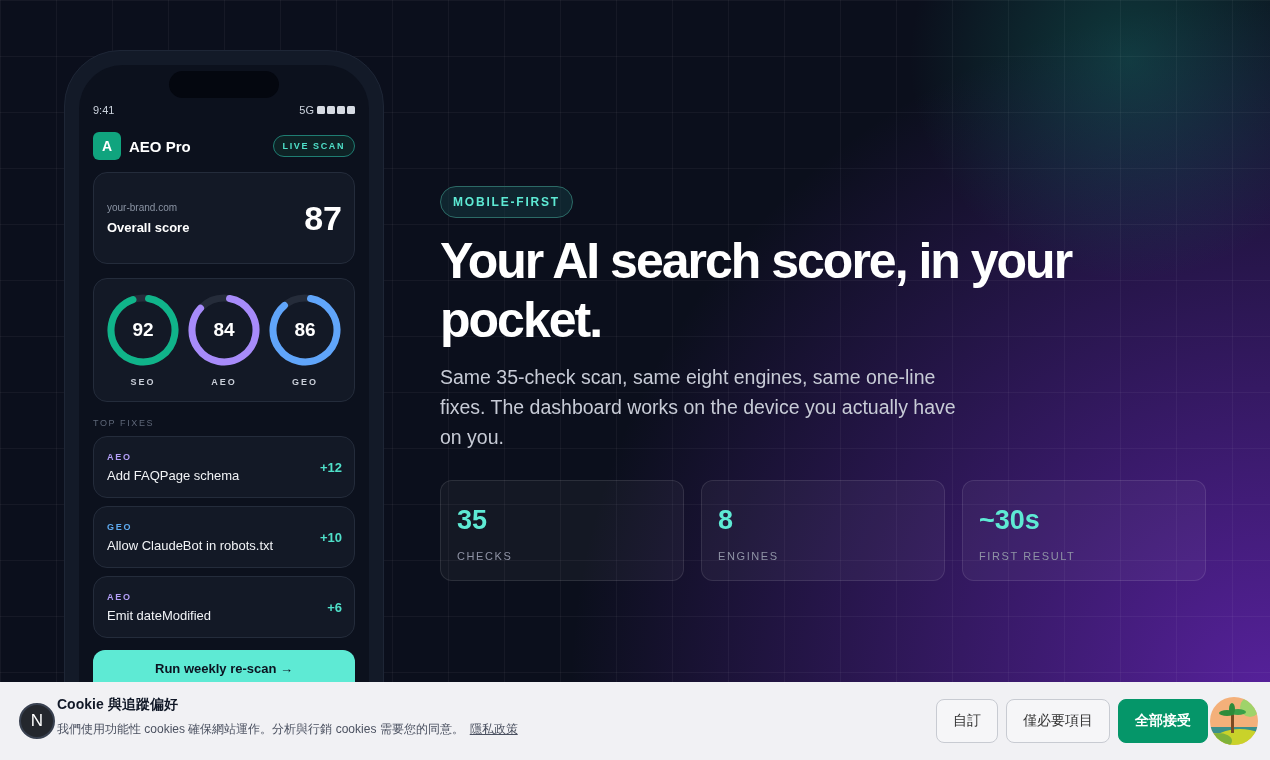 This screenshot has height=760, width=1270. I want to click on fix-card: AEO Emit dateModified +6, so click(224, 607).